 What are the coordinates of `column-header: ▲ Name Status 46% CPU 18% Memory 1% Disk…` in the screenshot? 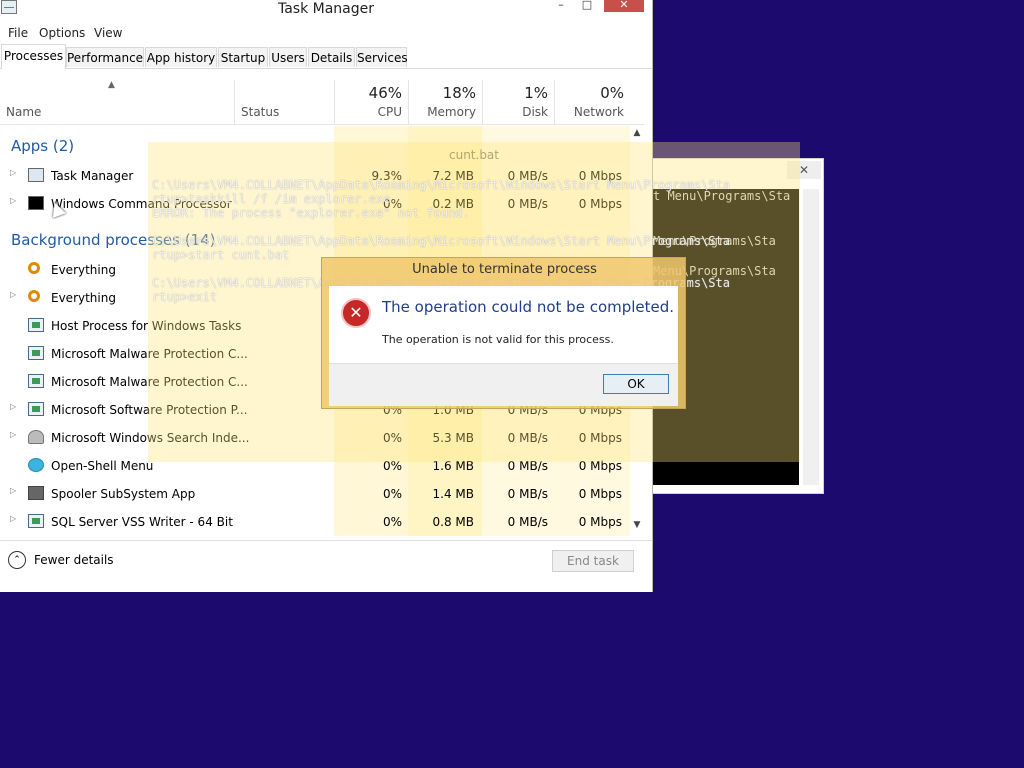 It's located at (322, 102).